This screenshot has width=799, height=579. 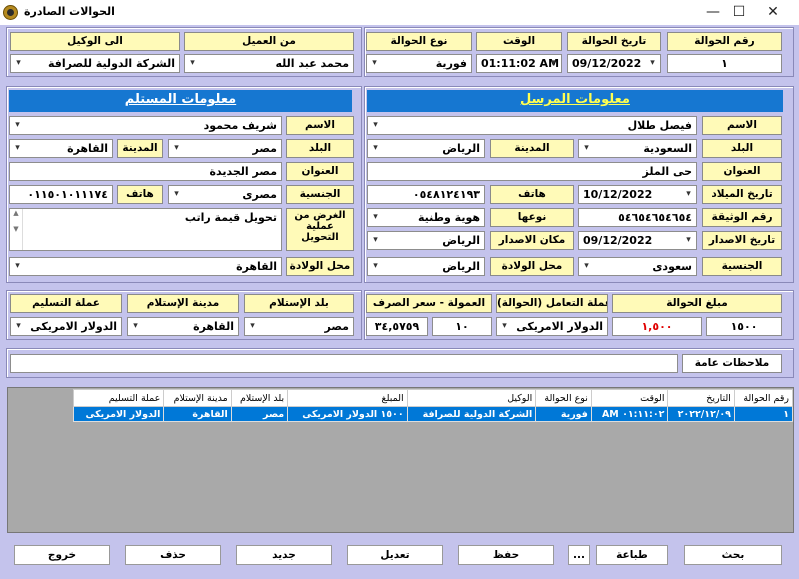 What do you see at coordinates (197, 398) in the screenshot?
I see `column-header: مدينة الإستلام` at bounding box center [197, 398].